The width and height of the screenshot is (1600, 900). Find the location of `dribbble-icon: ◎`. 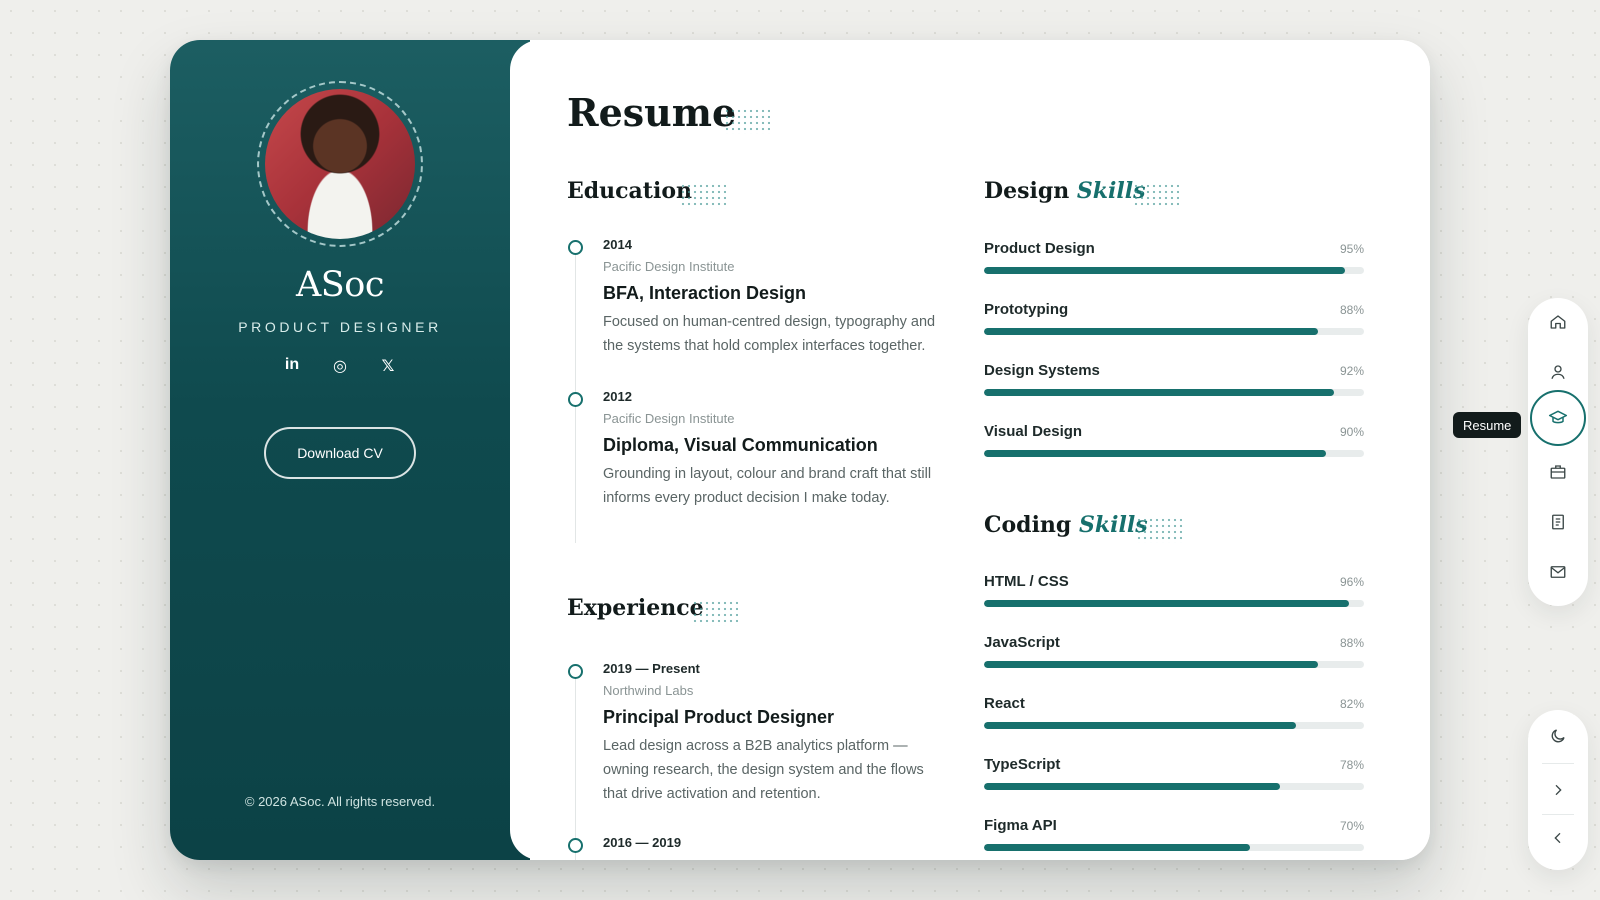

dribbble-icon: ◎ is located at coordinates (340, 366).